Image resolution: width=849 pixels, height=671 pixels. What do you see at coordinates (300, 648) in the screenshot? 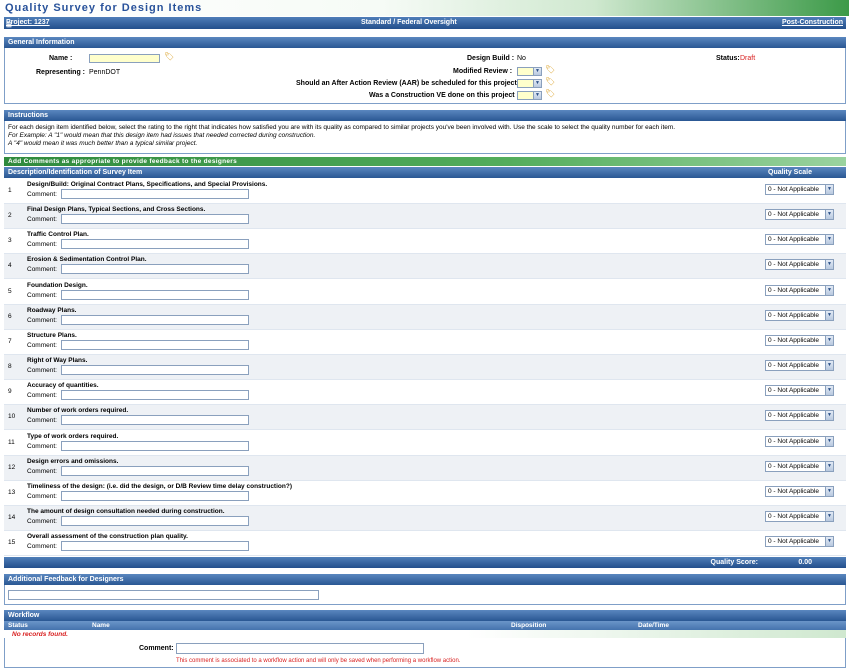
I see `workflow-comment-input` at bounding box center [300, 648].